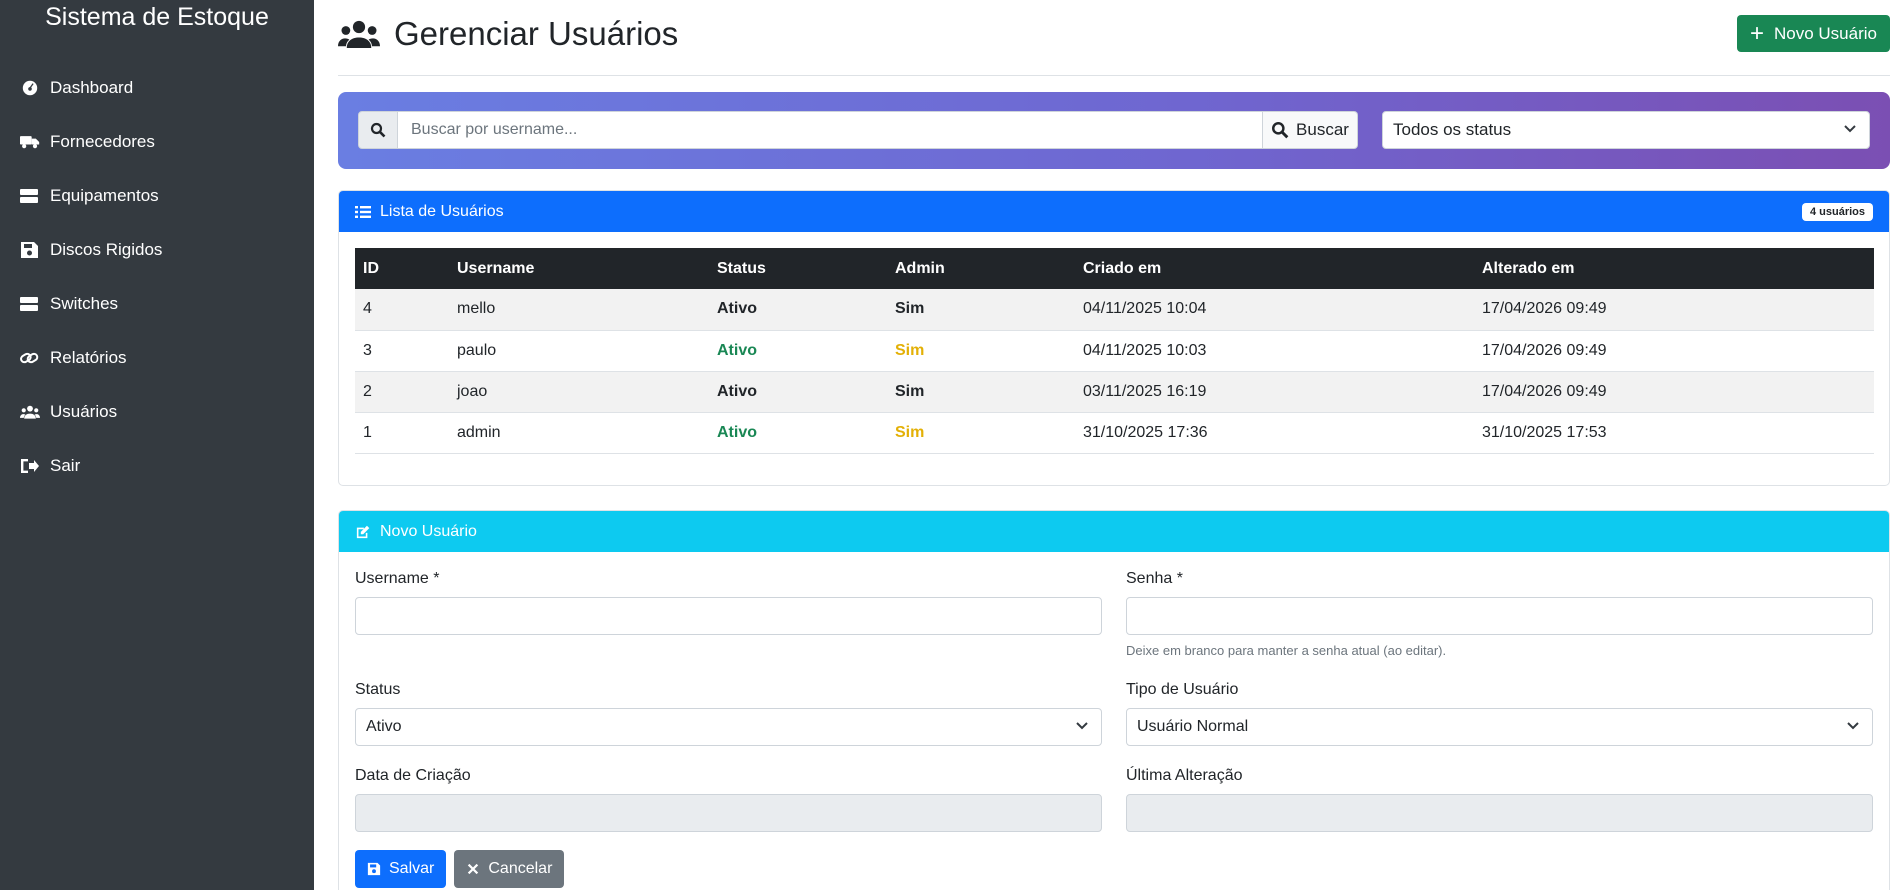 This screenshot has width=1903, height=890. Describe the element at coordinates (798, 268) in the screenshot. I see `column-header-status: Status` at that location.